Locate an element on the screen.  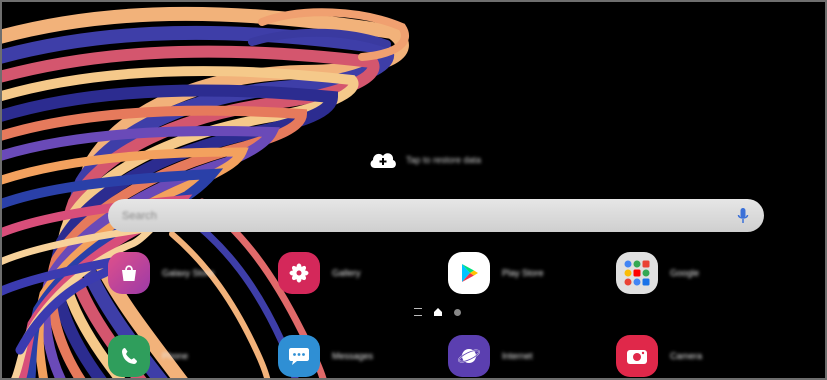
restore-data-widget: Tap to restore data is located at coordinates (424, 160).